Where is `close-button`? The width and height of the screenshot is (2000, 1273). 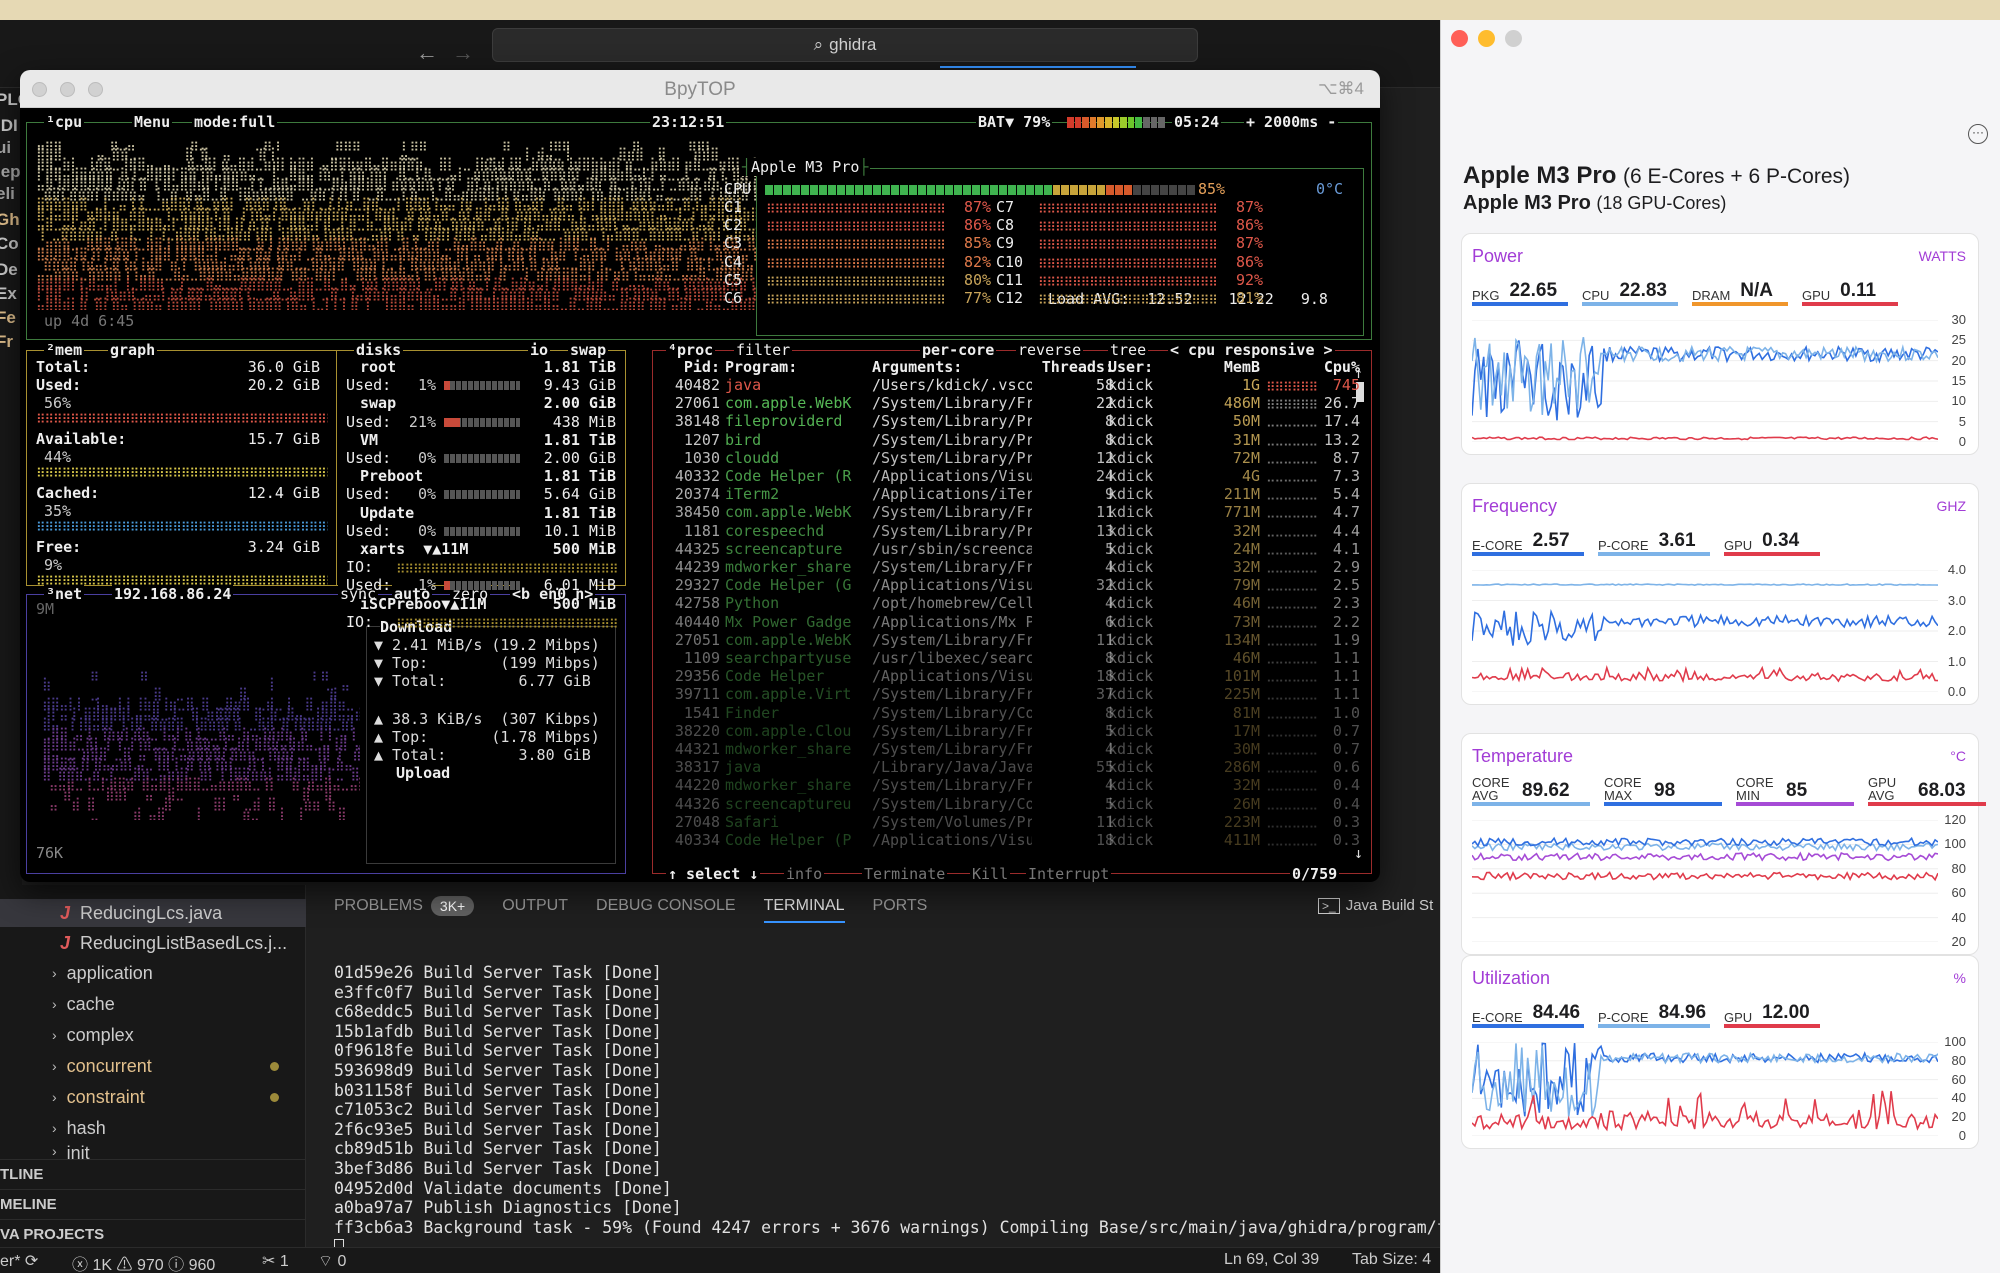
close-button is located at coordinates (1459, 38).